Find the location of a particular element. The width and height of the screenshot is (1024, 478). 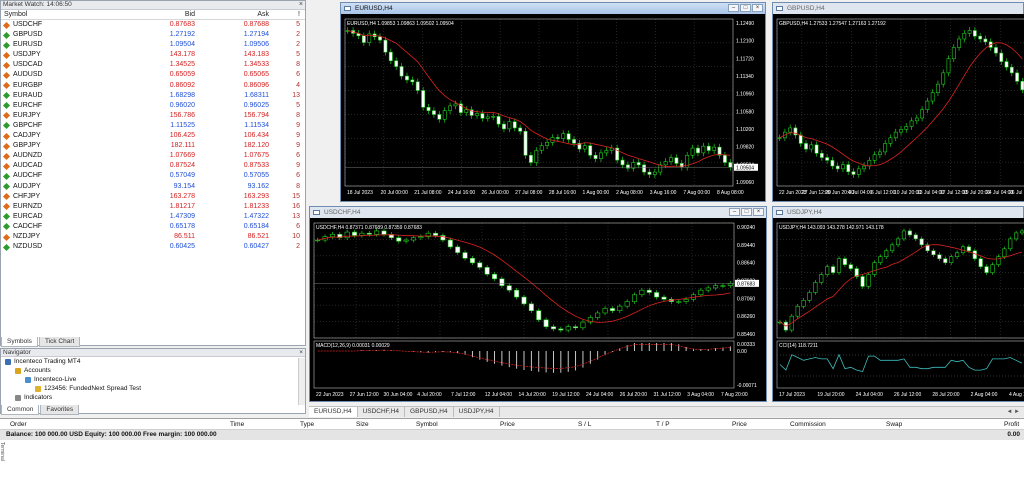

column-header: T / P is located at coordinates (663, 424).